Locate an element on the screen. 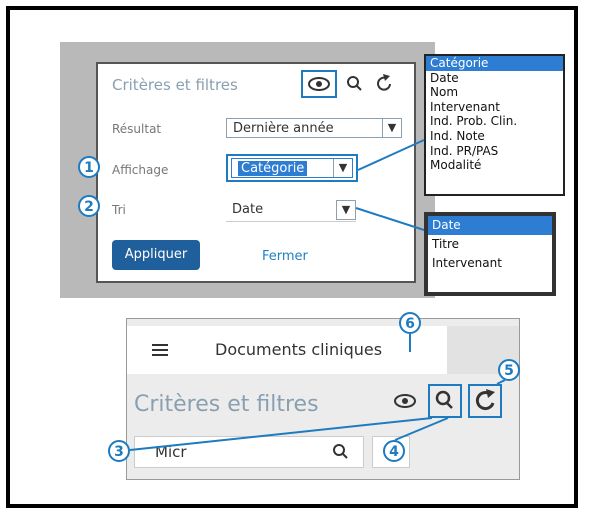 Image resolution: width=590 pixels, height=518 pixels. connector-refresh is located at coordinates (501, 382).